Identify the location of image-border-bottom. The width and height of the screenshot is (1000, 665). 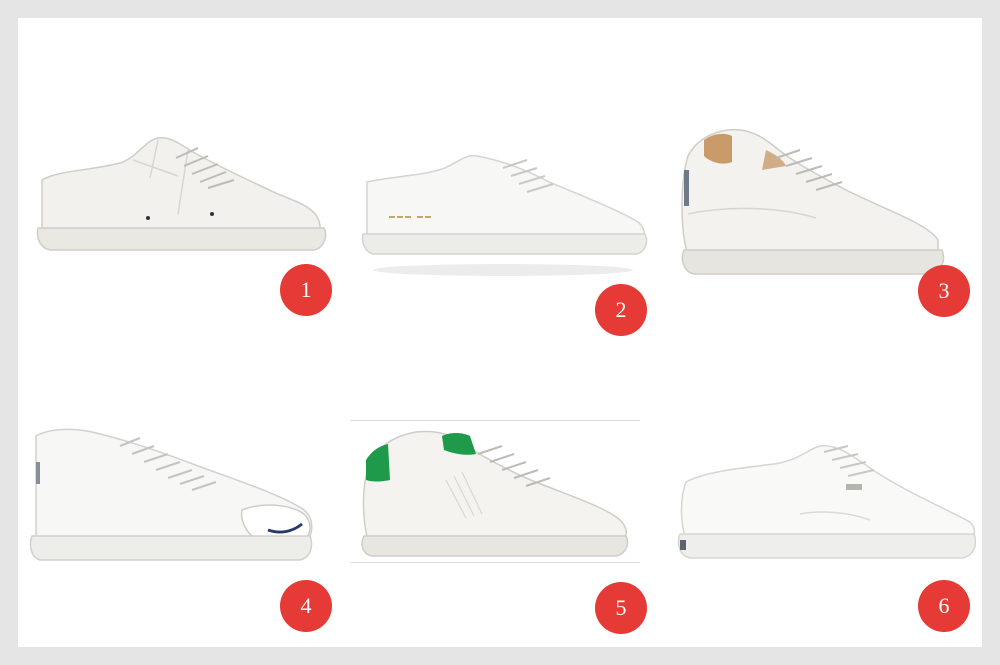
(495, 562).